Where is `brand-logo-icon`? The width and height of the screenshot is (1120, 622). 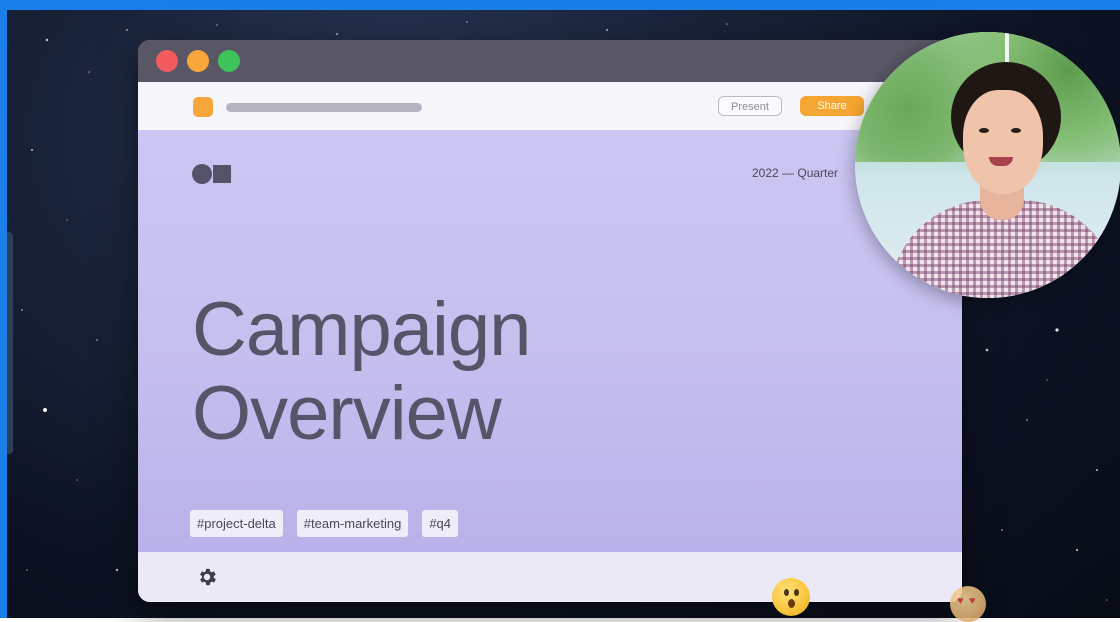 brand-logo-icon is located at coordinates (214, 174).